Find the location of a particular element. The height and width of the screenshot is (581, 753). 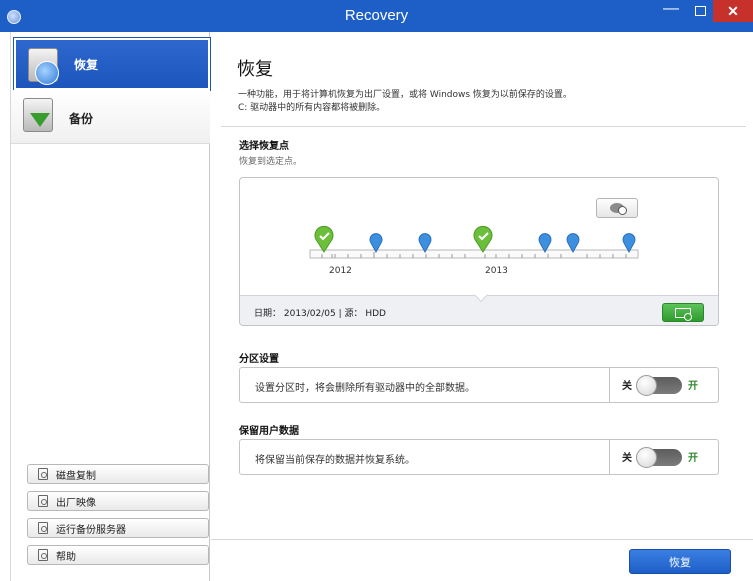

help-button: 帮助 is located at coordinates (118, 555).